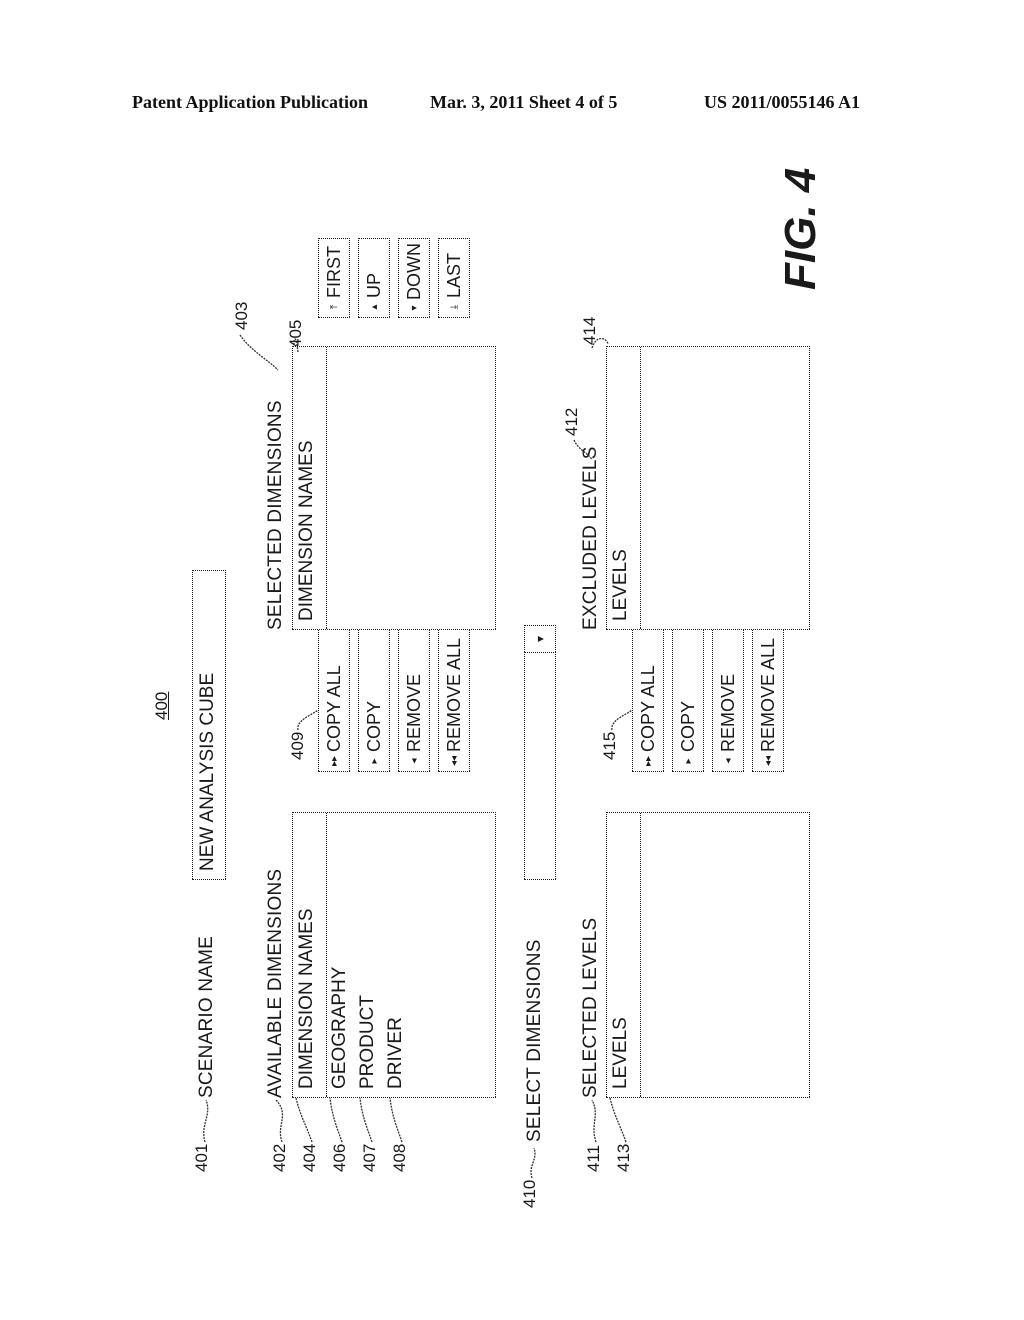 The width and height of the screenshot is (1024, 1320). I want to click on remove-all-dimensions-button: ◂◂ REMOVE ALL, so click(454, 689).